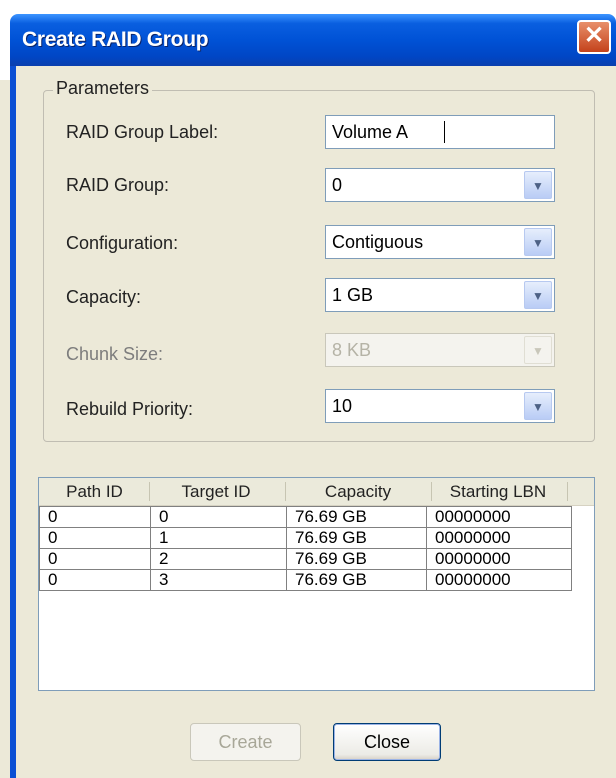 Image resolution: width=616 pixels, height=778 pixels. I want to click on close-icon: ✕, so click(594, 37).